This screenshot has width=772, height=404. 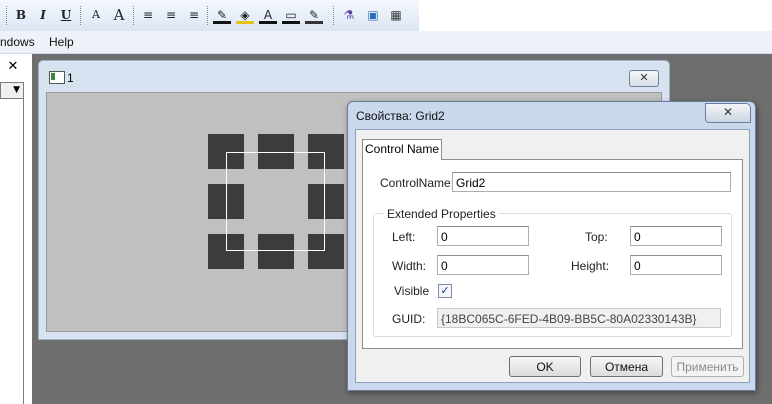 I want to click on grid-button: ▣, so click(x=373, y=15).